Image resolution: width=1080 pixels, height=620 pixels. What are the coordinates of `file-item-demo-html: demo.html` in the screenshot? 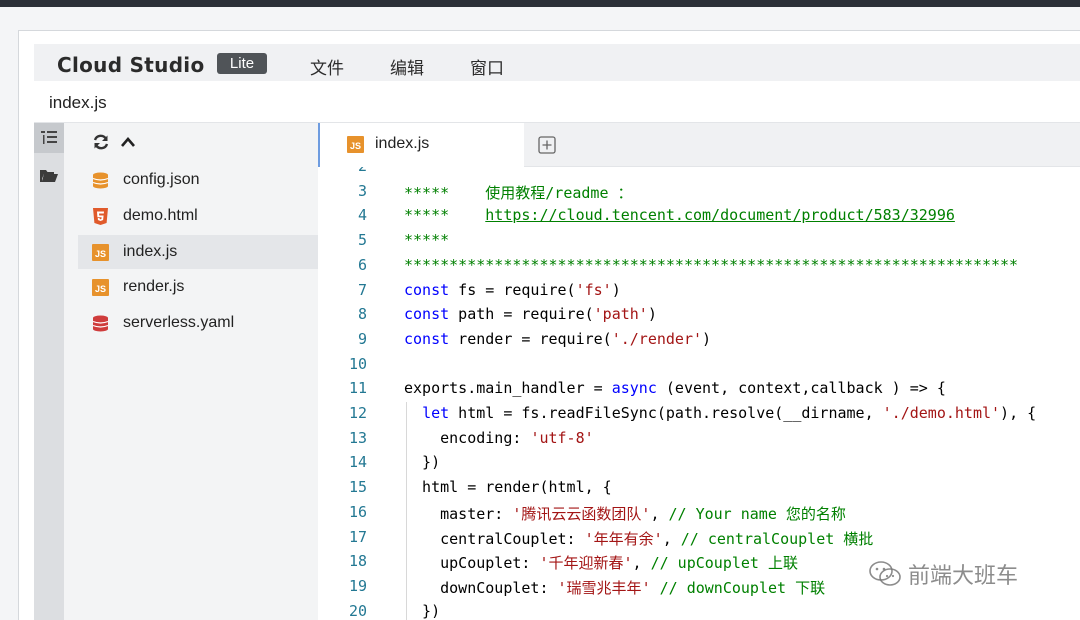 It's located at (198, 216).